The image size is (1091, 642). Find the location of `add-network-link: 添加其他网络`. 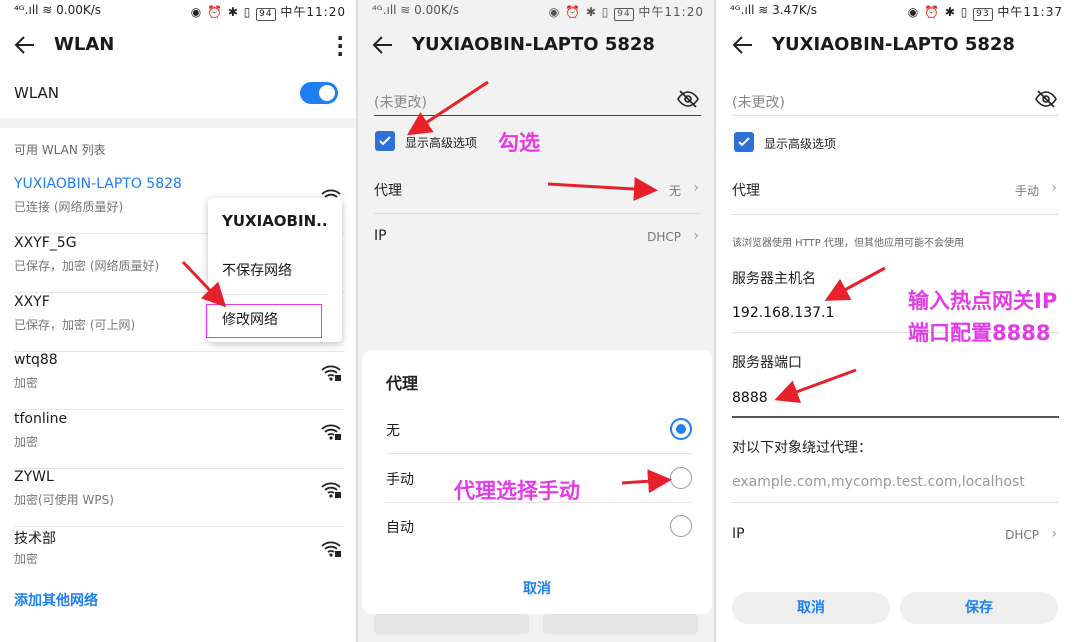

add-network-link: 添加其他网络 is located at coordinates (56, 600).